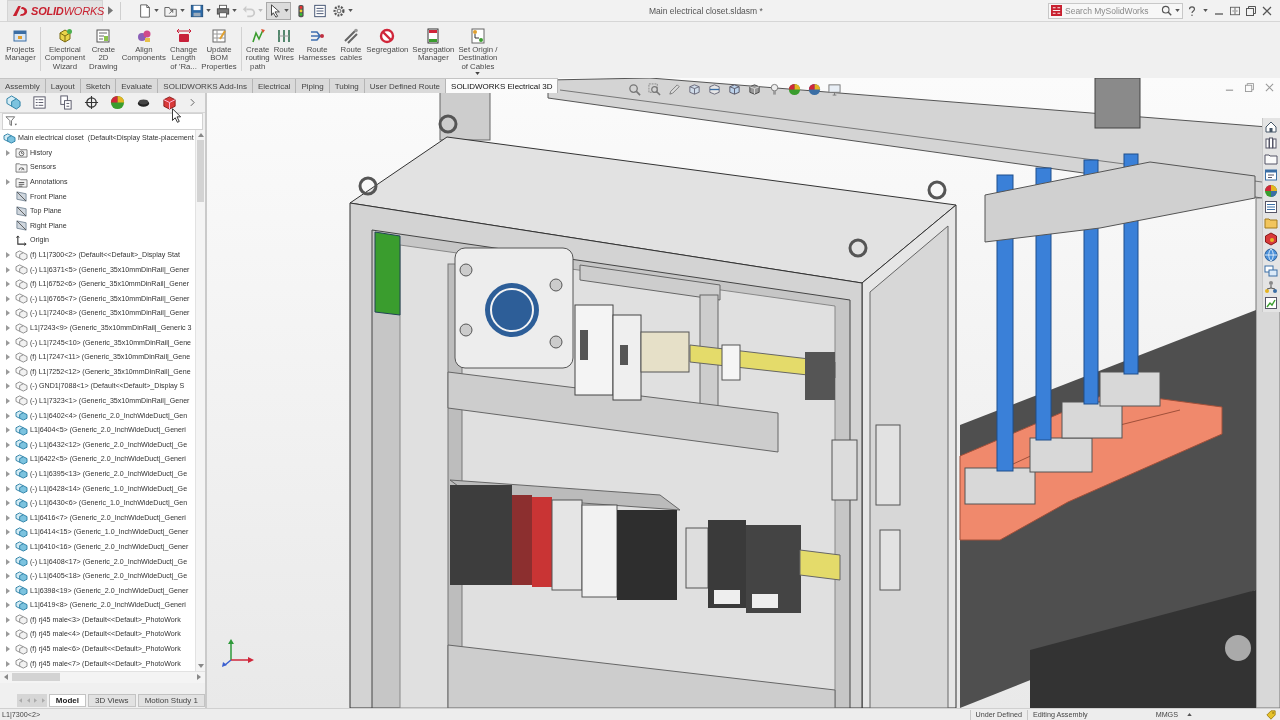  Describe the element at coordinates (1271, 159) in the screenshot. I see `folder-icon` at that location.